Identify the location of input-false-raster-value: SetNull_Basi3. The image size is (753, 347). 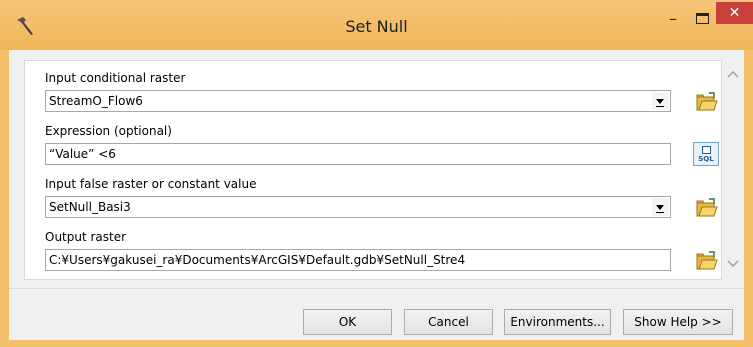
(90, 207).